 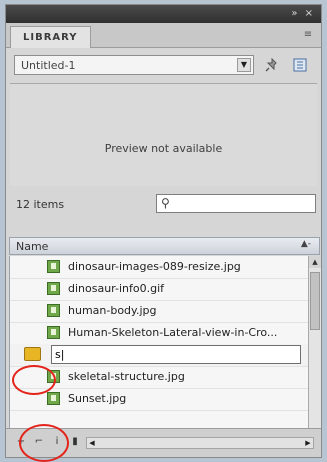 What do you see at coordinates (159, 399) in the screenshot?
I see `list-item: Sunset.jpg` at bounding box center [159, 399].